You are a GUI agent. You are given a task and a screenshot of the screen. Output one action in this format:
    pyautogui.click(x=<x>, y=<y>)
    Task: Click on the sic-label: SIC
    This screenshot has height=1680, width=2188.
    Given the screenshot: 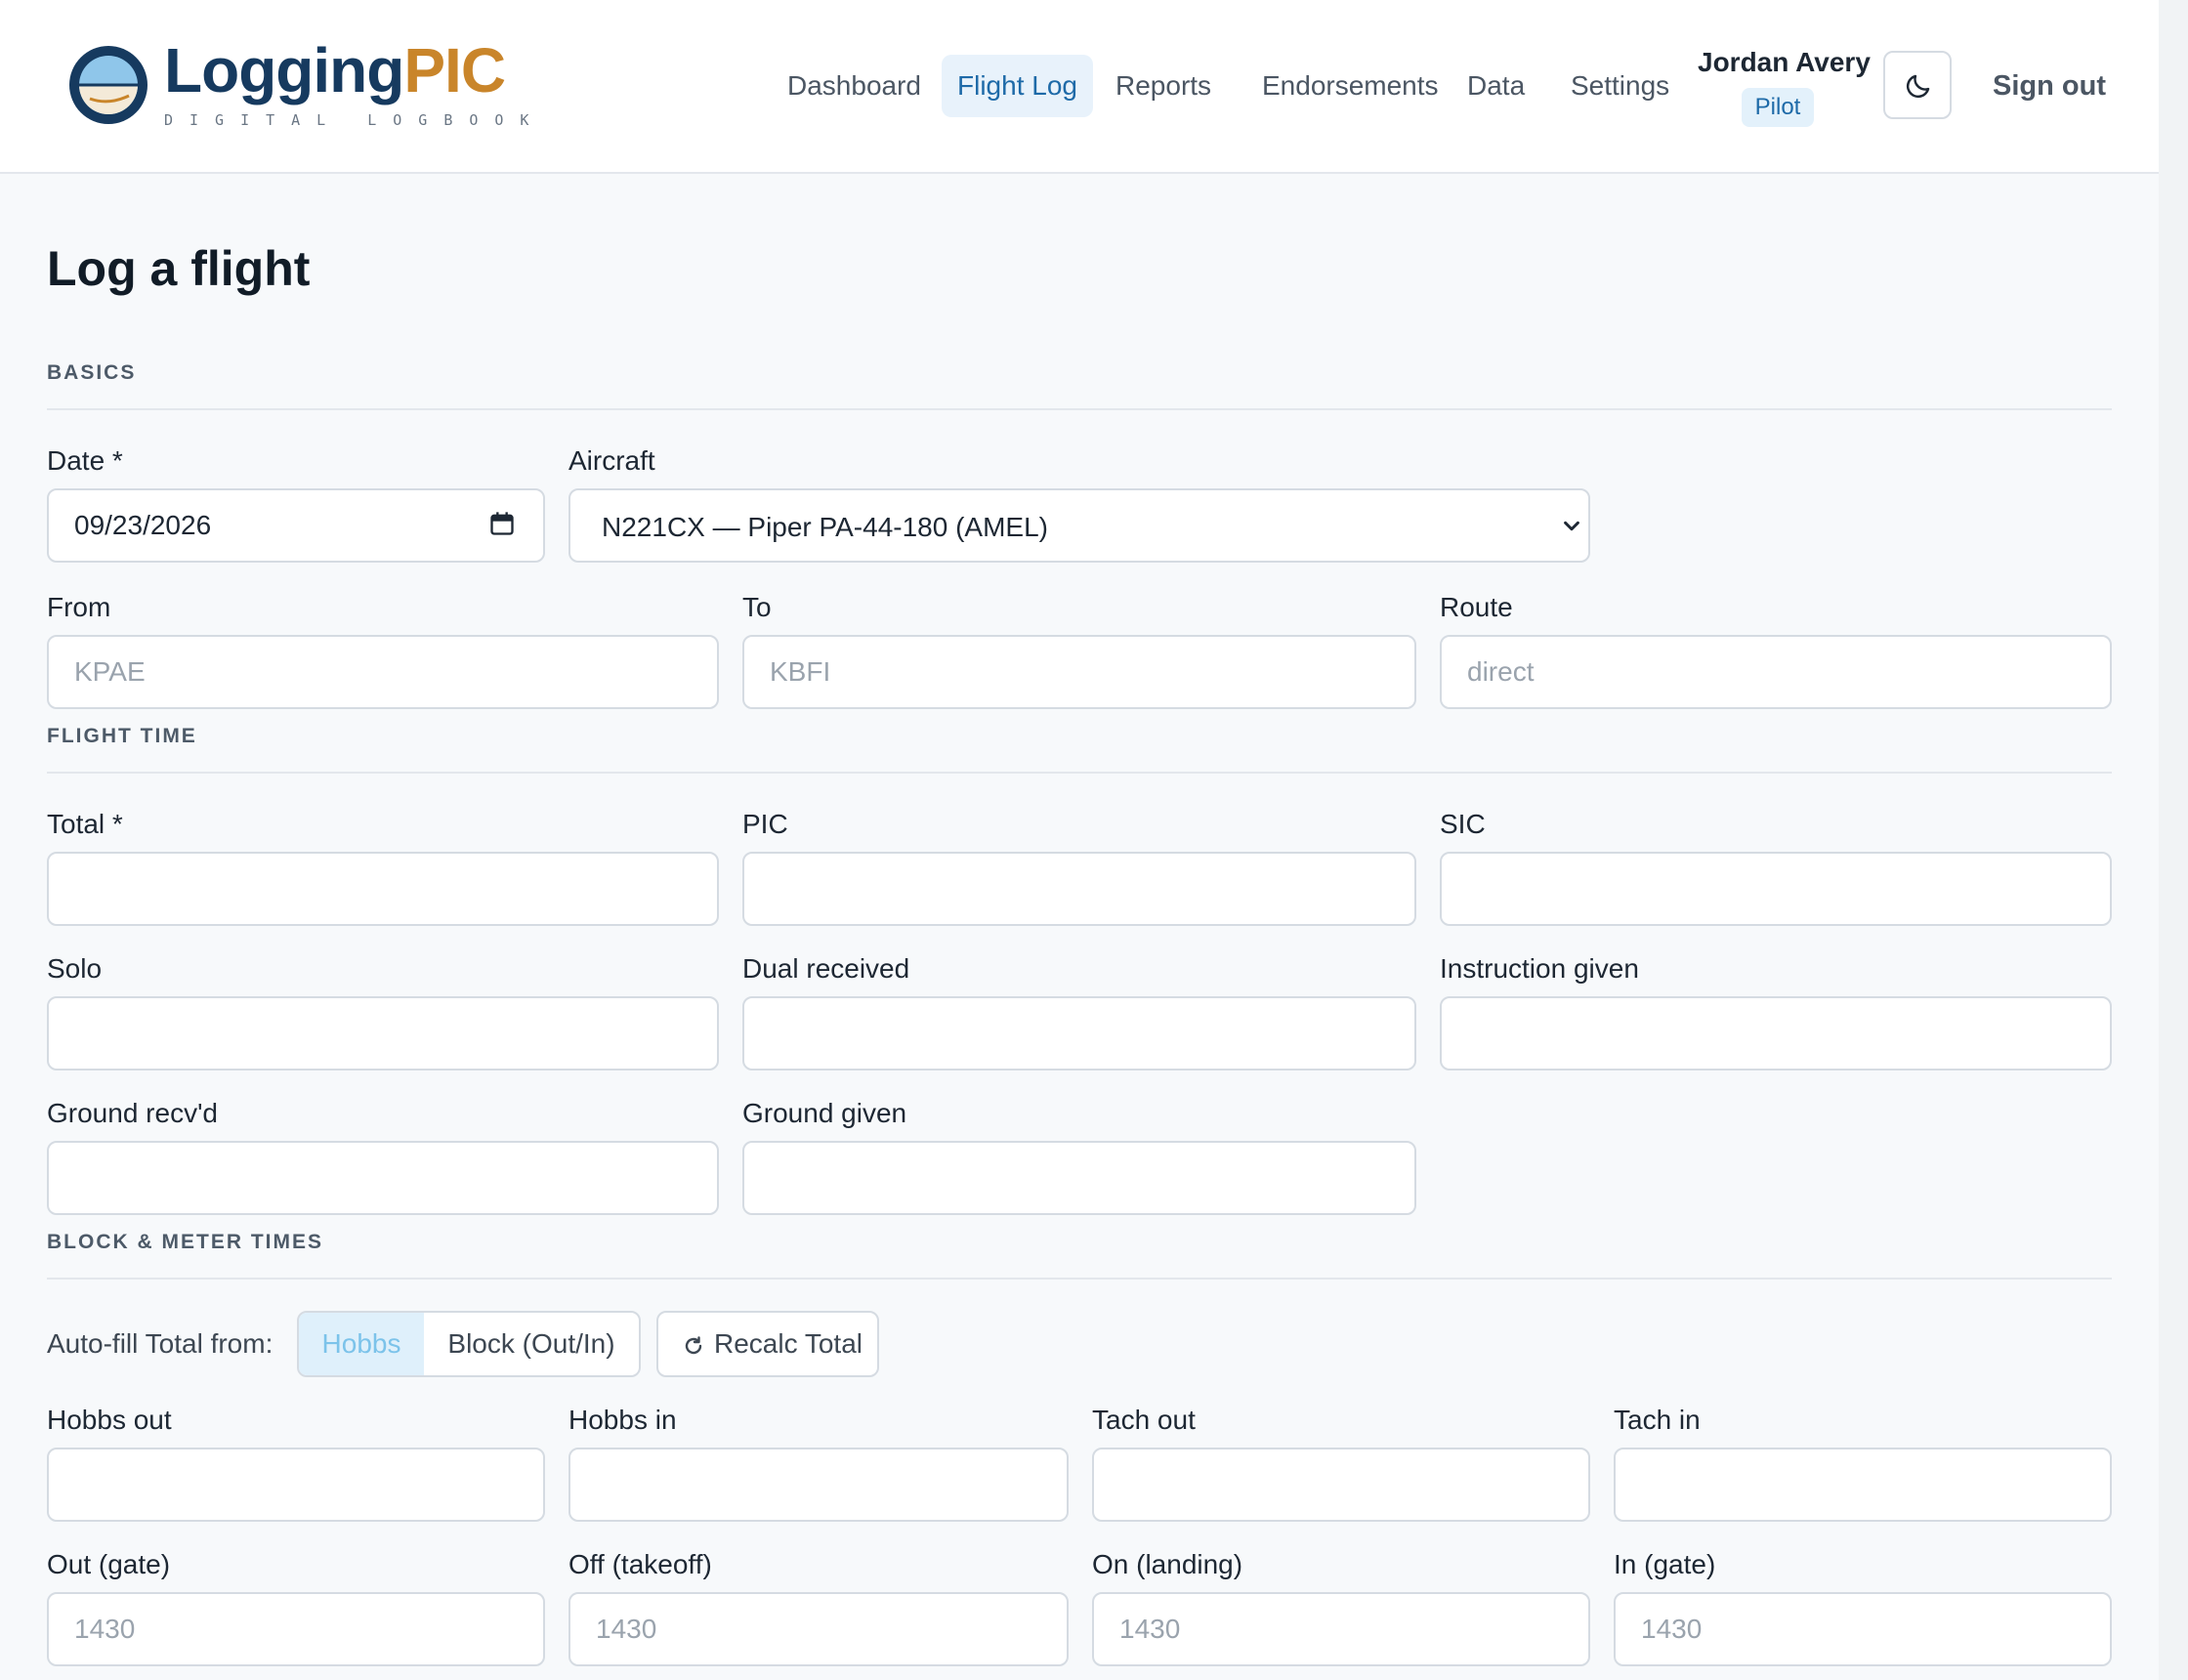 What is the action you would take?
    pyautogui.click(x=1463, y=824)
    